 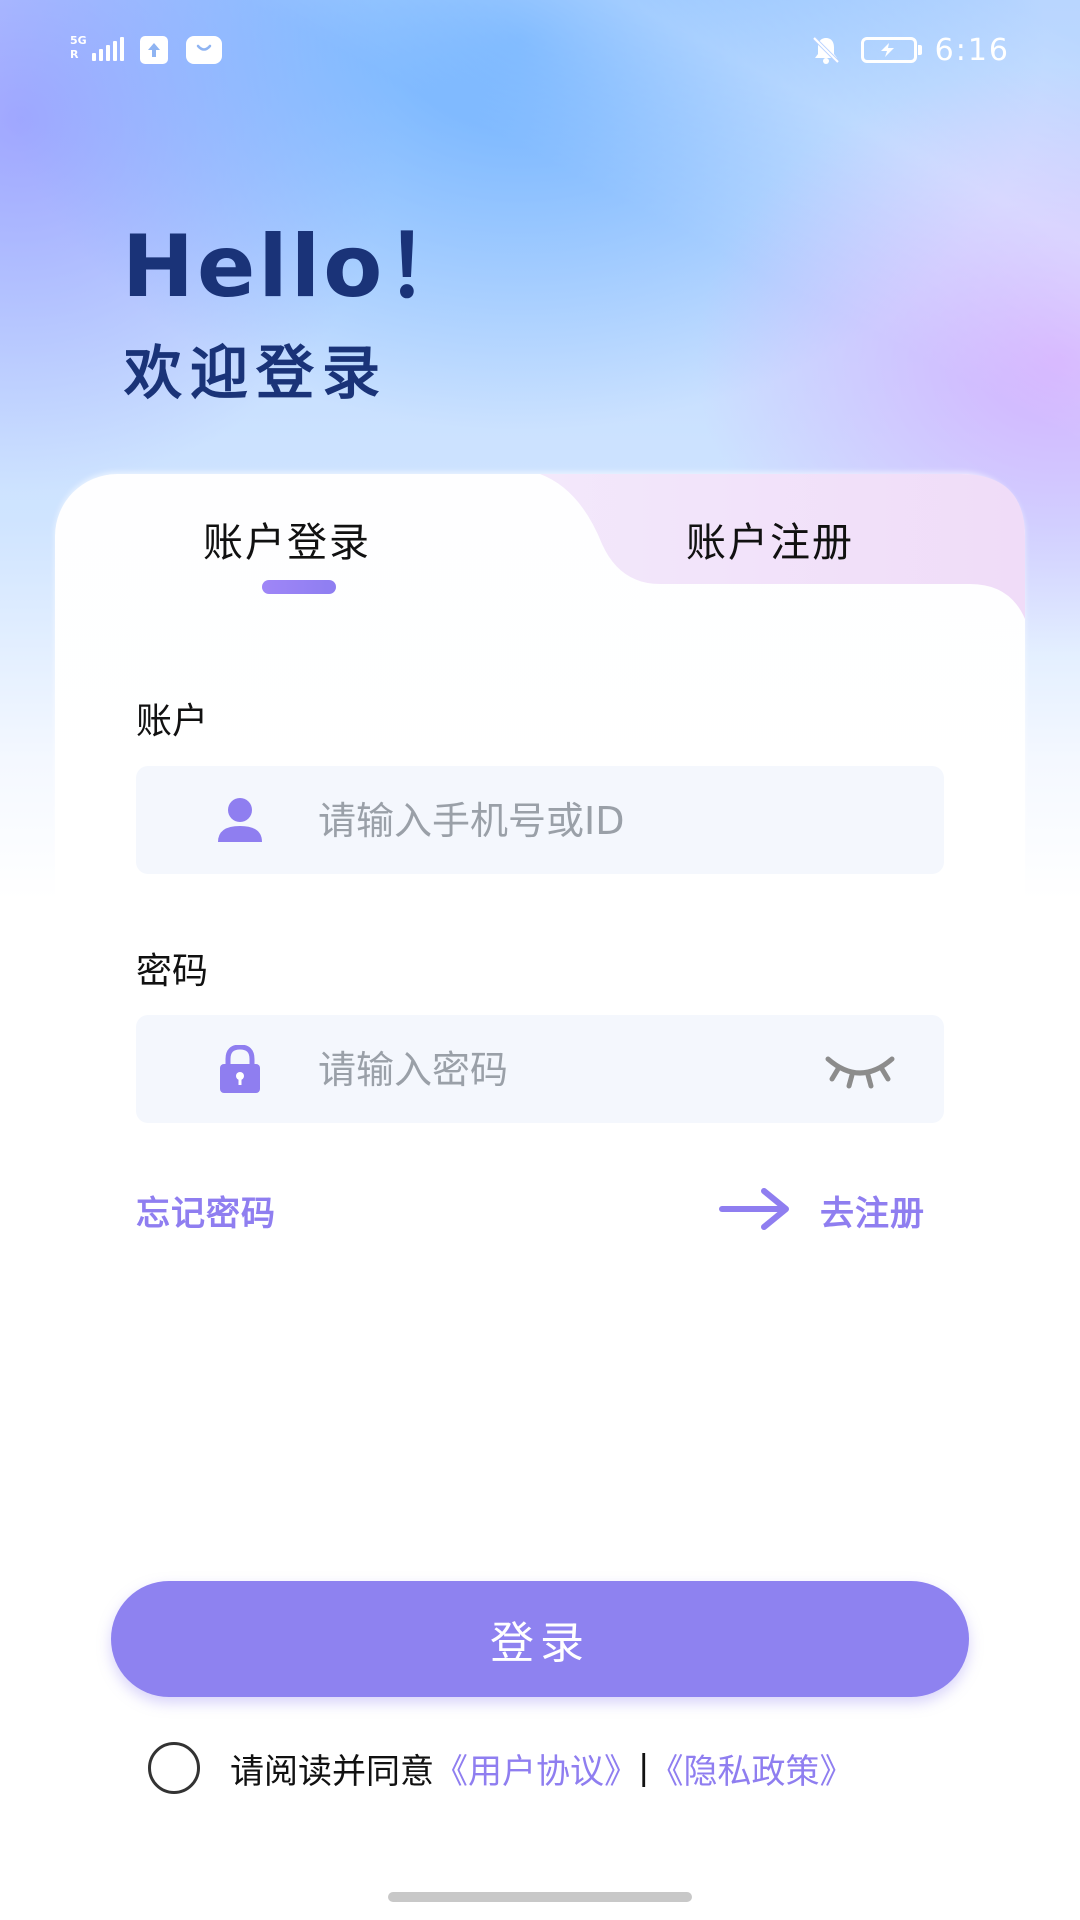 What do you see at coordinates (240, 1069) in the screenshot?
I see `lock-icon` at bounding box center [240, 1069].